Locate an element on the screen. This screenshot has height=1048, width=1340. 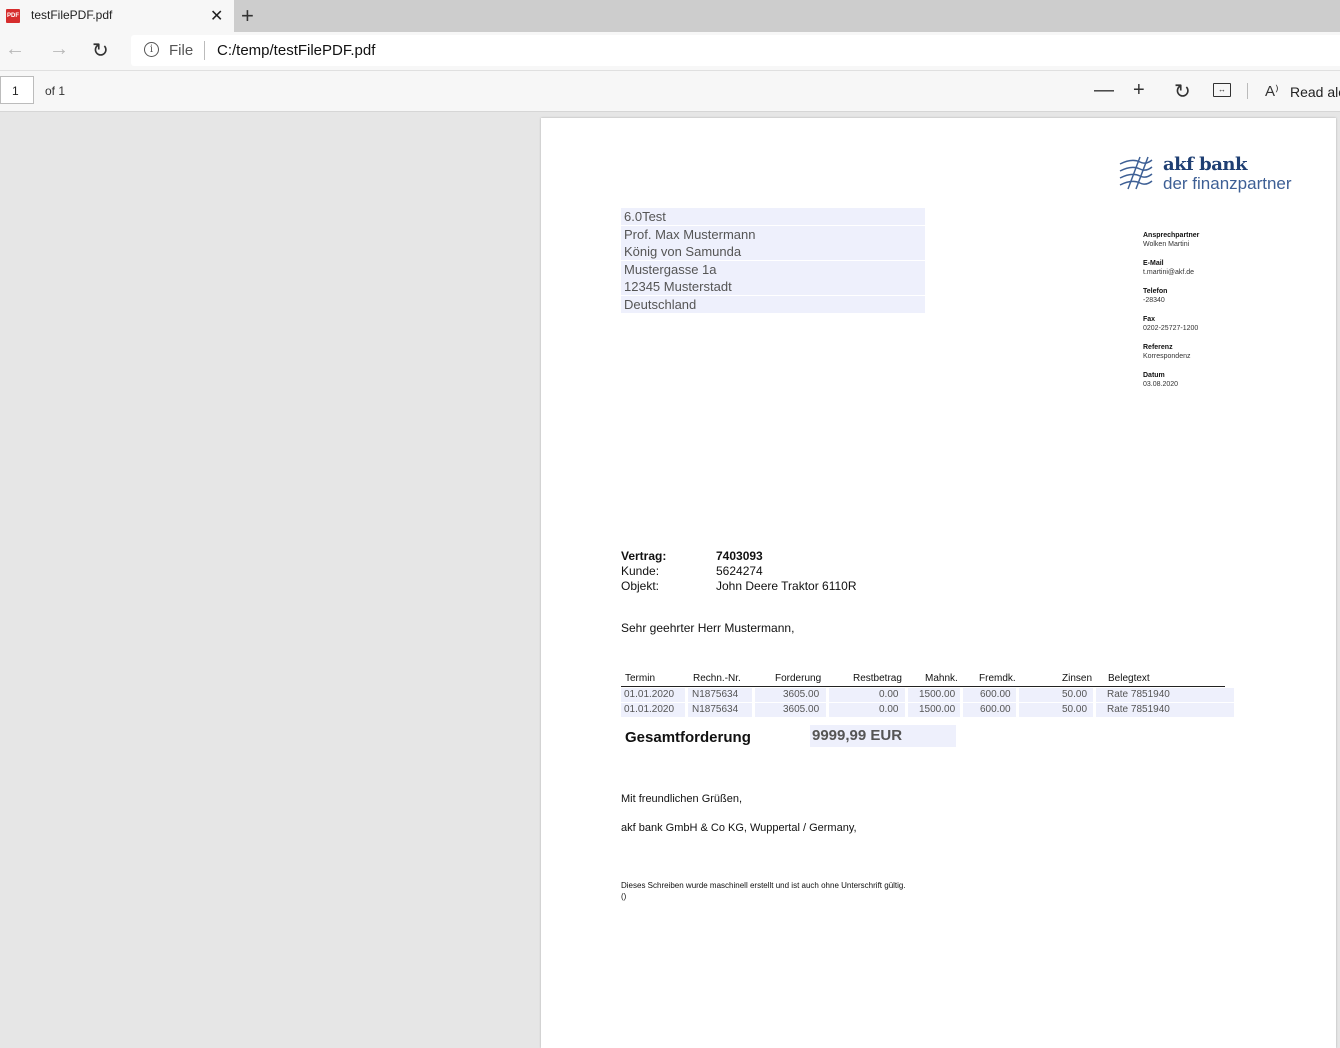
akf-logo-mark is located at coordinates (1136, 173).